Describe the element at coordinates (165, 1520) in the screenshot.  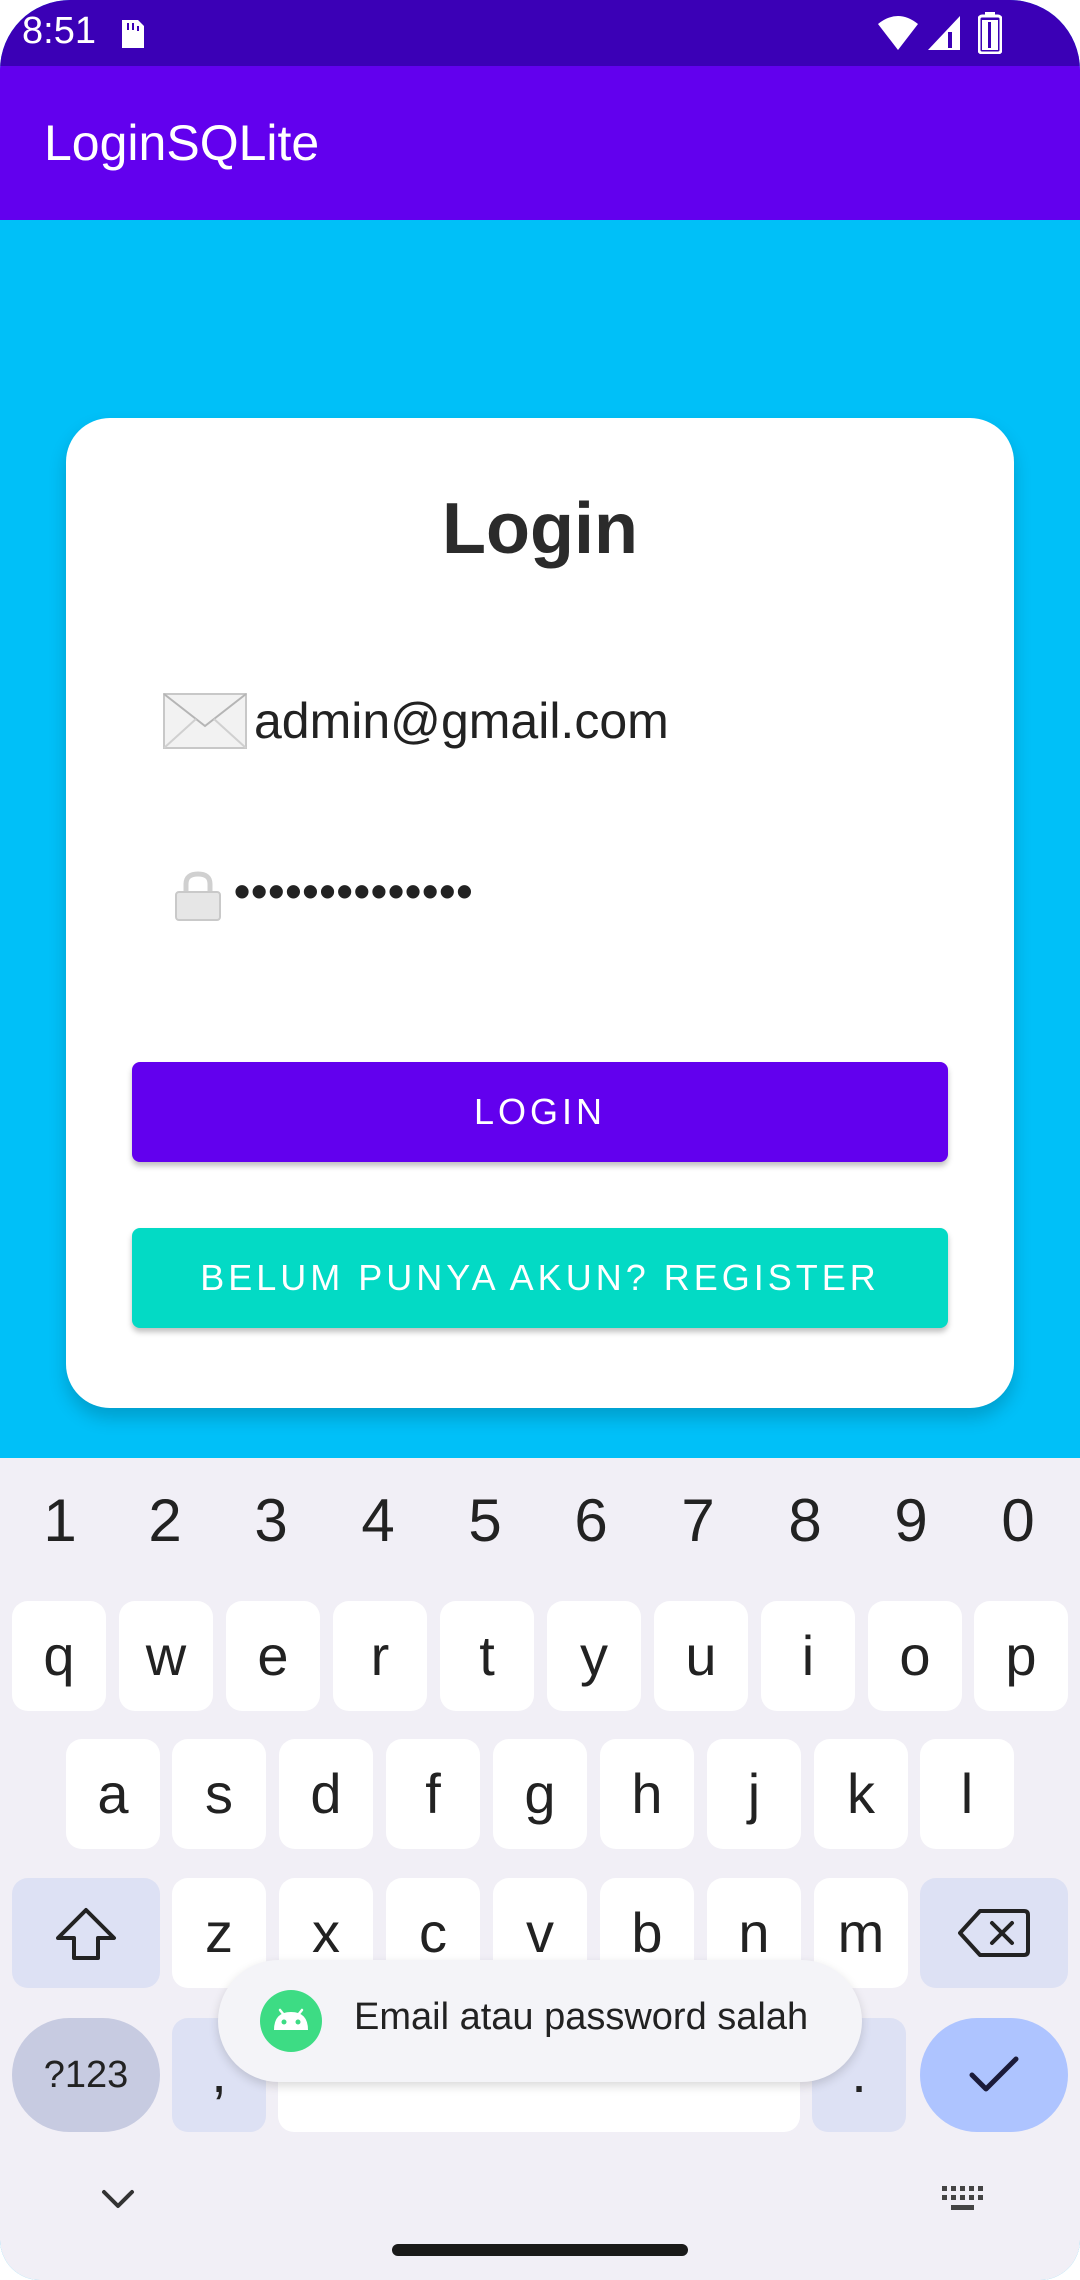
I see `key-2: 2` at that location.